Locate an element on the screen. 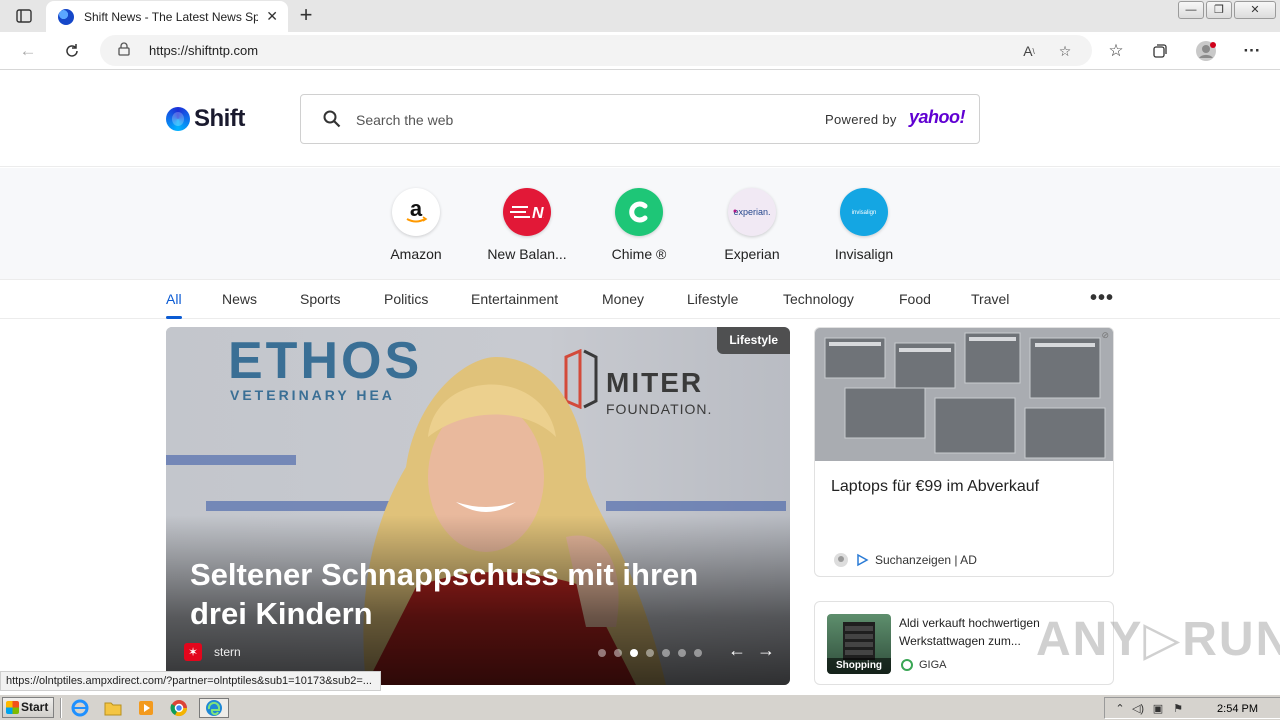 The width and height of the screenshot is (1280, 720). powered-by-label: Powered by is located at coordinates (861, 119).